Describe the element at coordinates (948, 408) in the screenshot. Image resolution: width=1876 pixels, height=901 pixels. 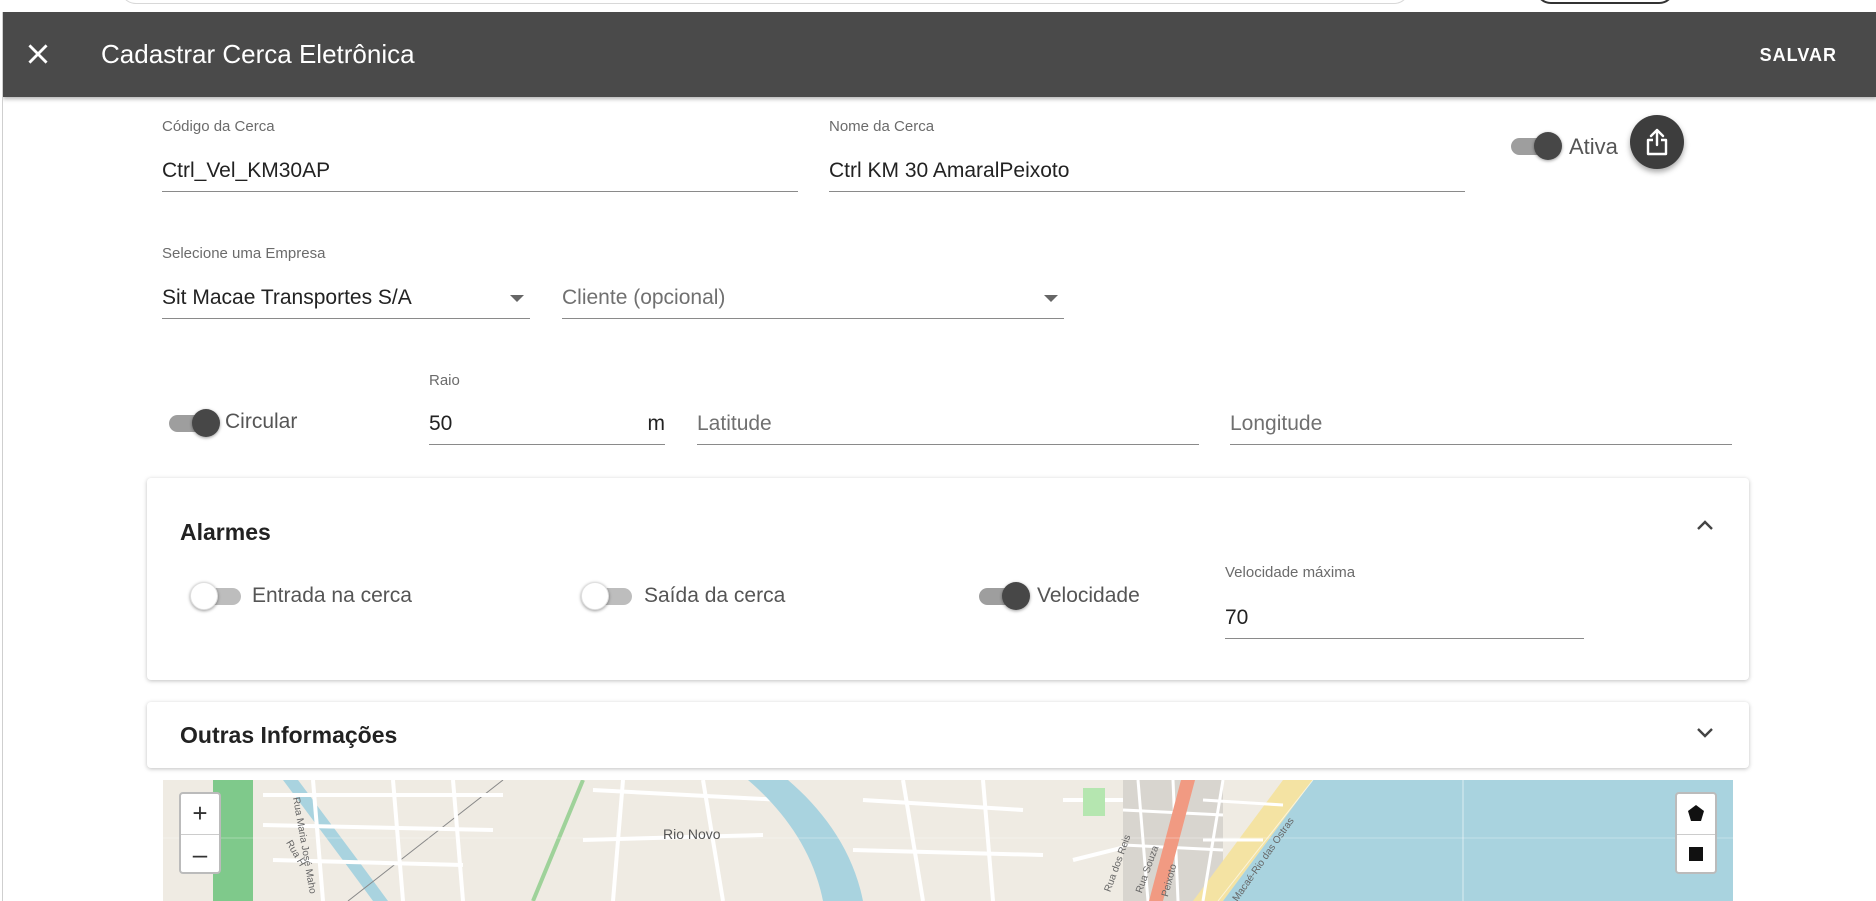
I see `latitude-field: Latitude` at that location.